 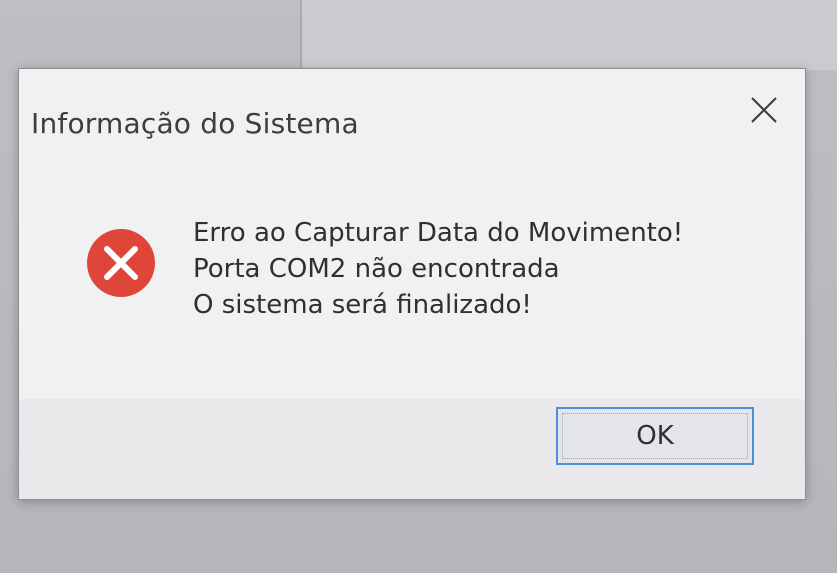 What do you see at coordinates (568, 35) in the screenshot?
I see `background-window` at bounding box center [568, 35].